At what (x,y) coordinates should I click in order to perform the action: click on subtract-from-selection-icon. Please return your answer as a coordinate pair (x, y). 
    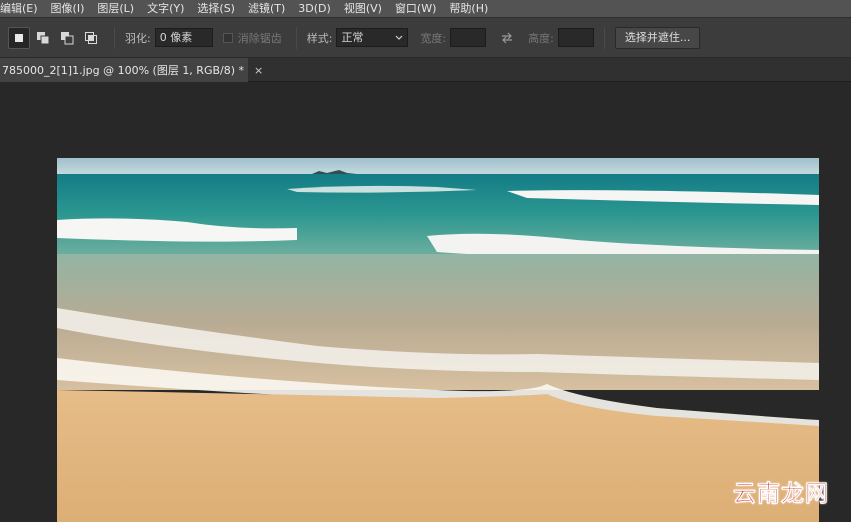
    Looking at the image, I should click on (67, 37).